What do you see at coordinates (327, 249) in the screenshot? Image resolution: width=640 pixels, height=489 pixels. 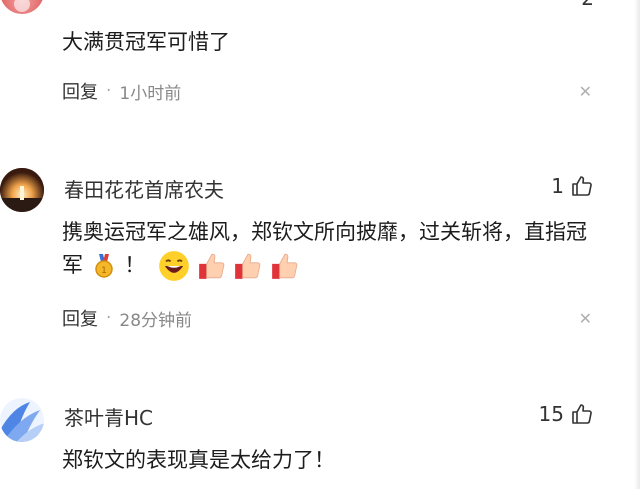 I see `comment-text: 携奥运冠军之雄风，郑钦文所向披靡，过关斩将，直指冠军 1 ！` at bounding box center [327, 249].